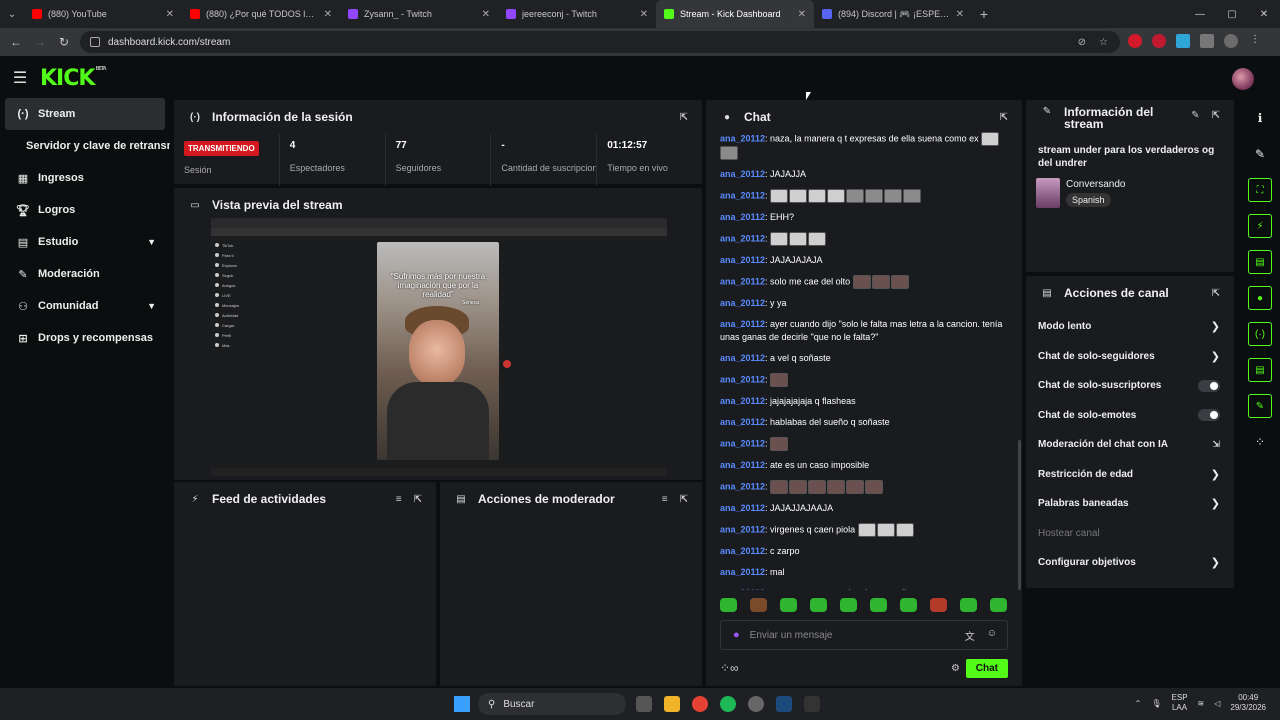  I want to click on translate-icon: 文, so click(970, 635).